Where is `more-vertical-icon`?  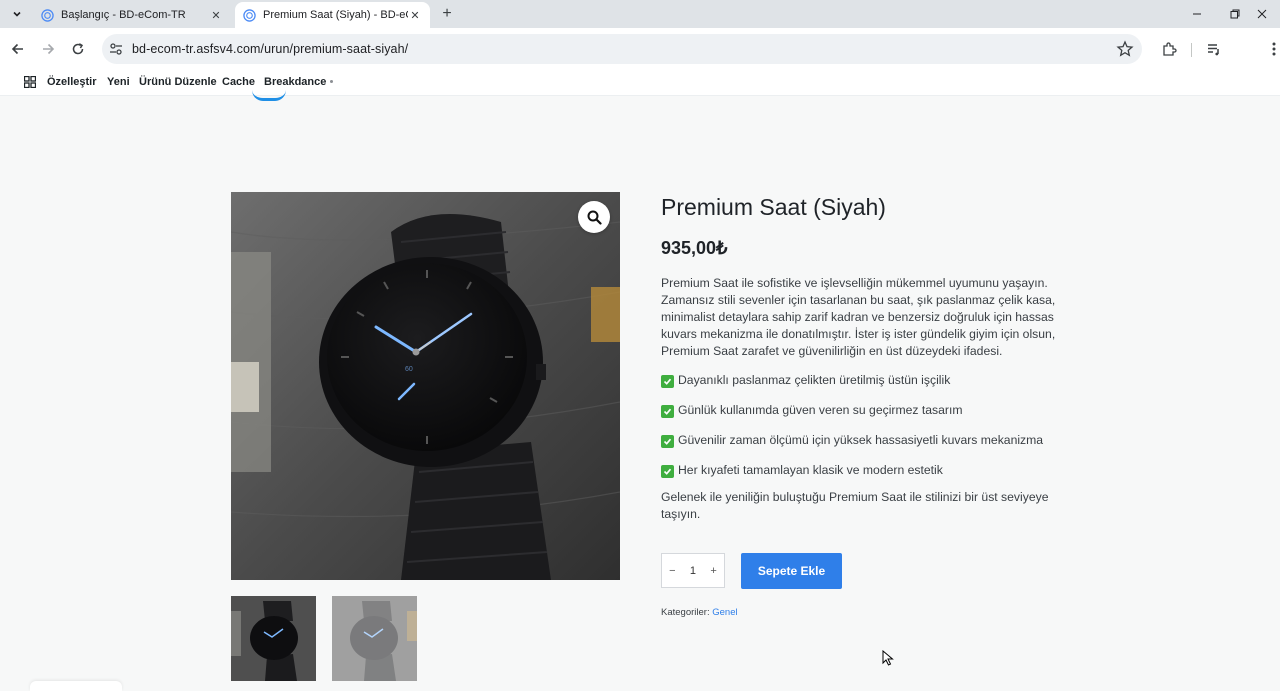
more-vertical-icon is located at coordinates (1274, 49).